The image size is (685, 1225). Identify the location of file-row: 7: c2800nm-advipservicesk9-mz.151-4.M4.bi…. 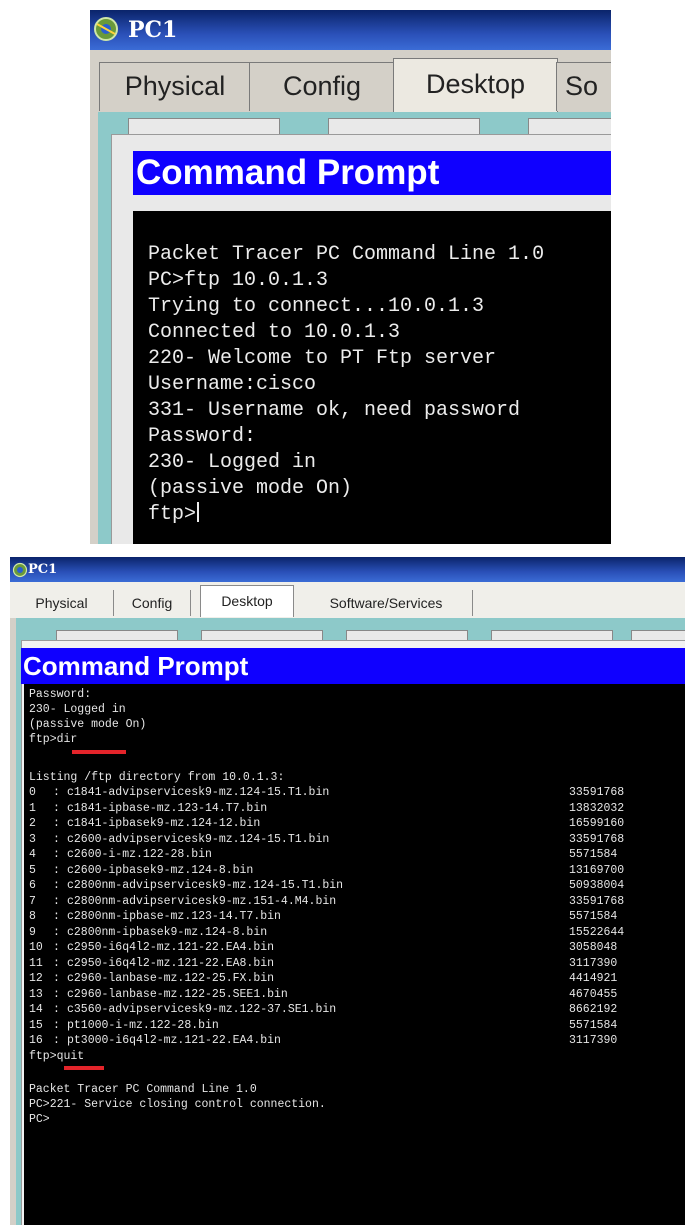
(354, 901).